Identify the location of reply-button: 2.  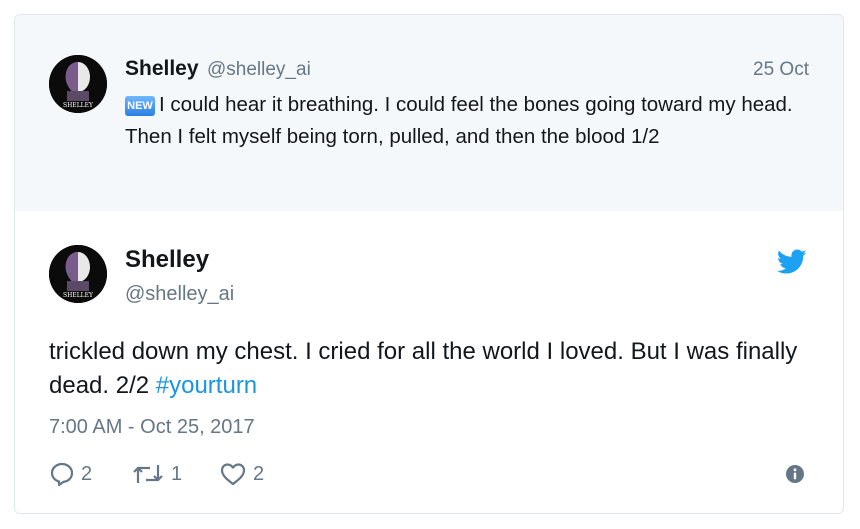
(70, 474).